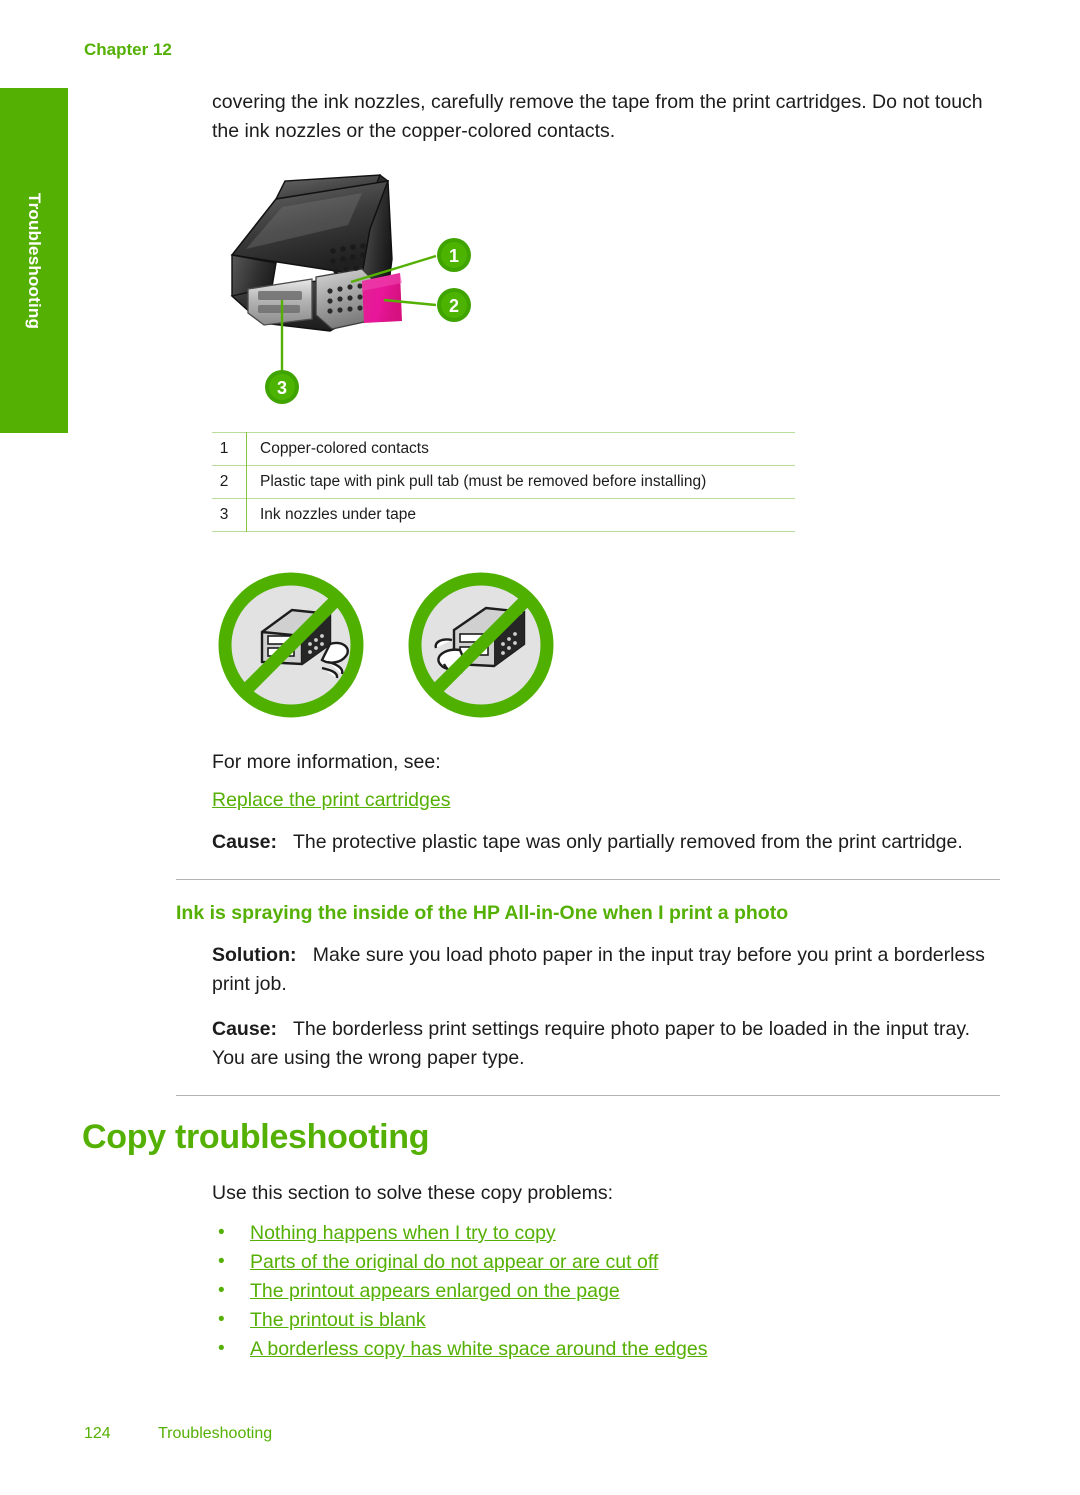 The image size is (1080, 1495). Describe the element at coordinates (606, 1320) in the screenshot. I see `list-item: • The printout is blank` at that location.